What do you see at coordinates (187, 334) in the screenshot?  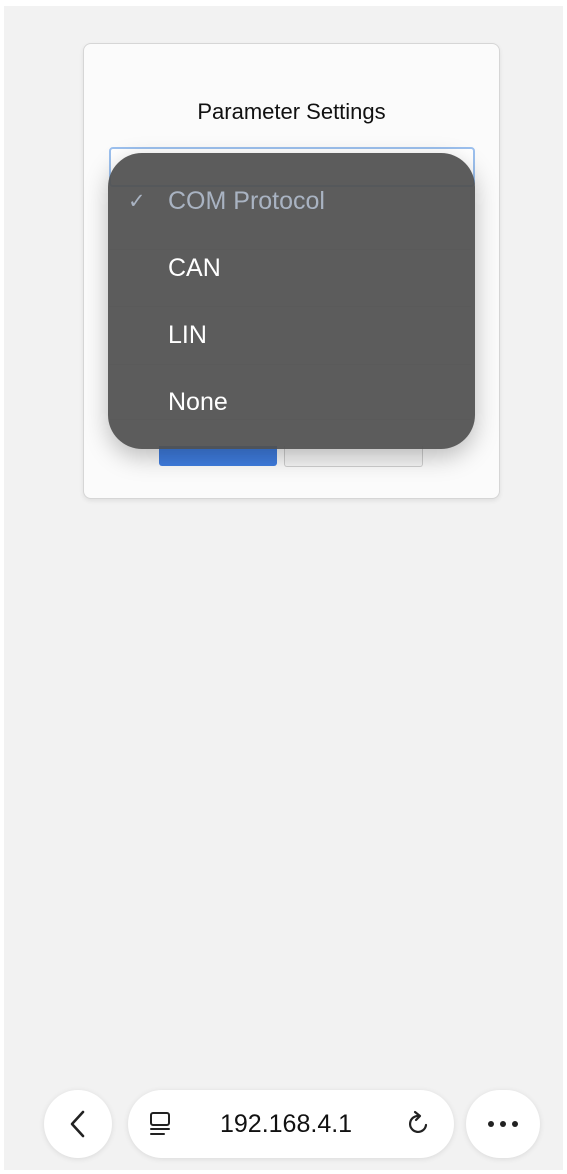 I see `option-label: LIN` at bounding box center [187, 334].